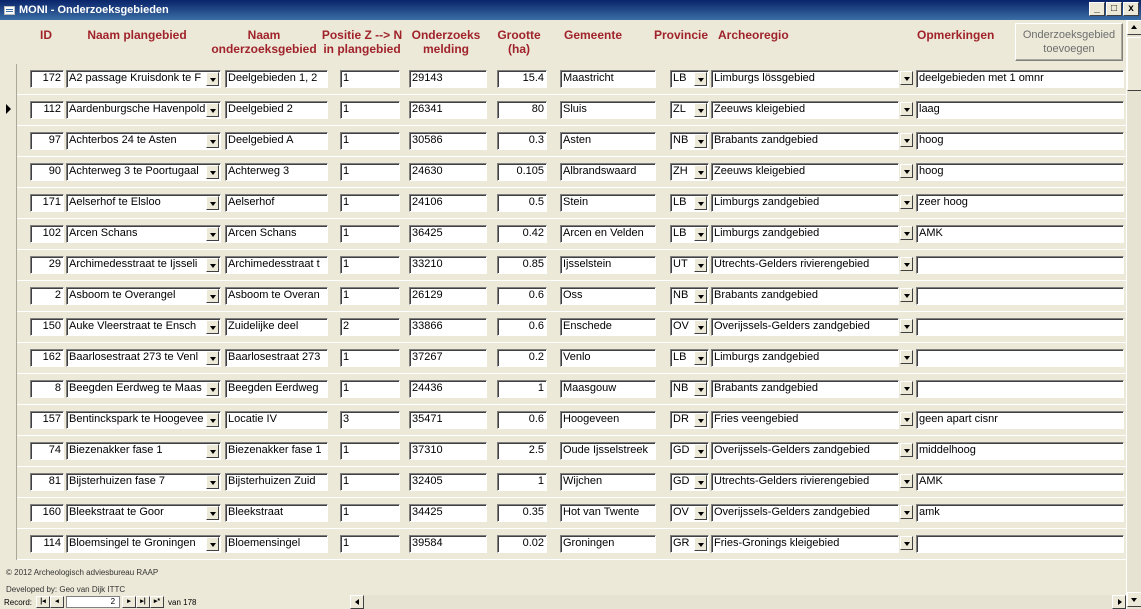 Image resolution: width=1141 pixels, height=609 pixels. I want to click on onderzoeksmelding-field: 36425, so click(448, 234).